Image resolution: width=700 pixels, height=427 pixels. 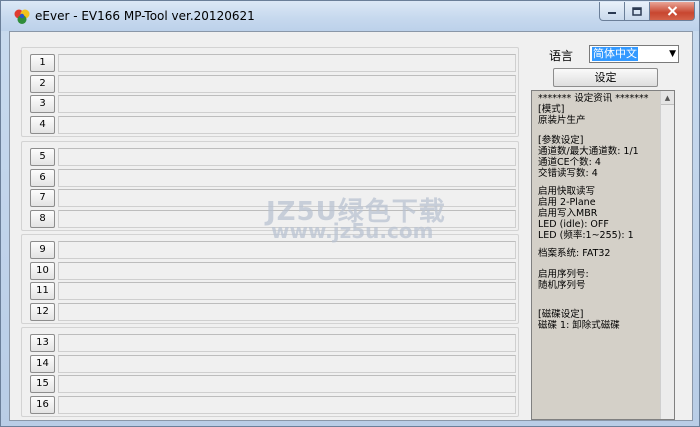 I want to click on channel-button-16: 16, so click(x=42, y=405).